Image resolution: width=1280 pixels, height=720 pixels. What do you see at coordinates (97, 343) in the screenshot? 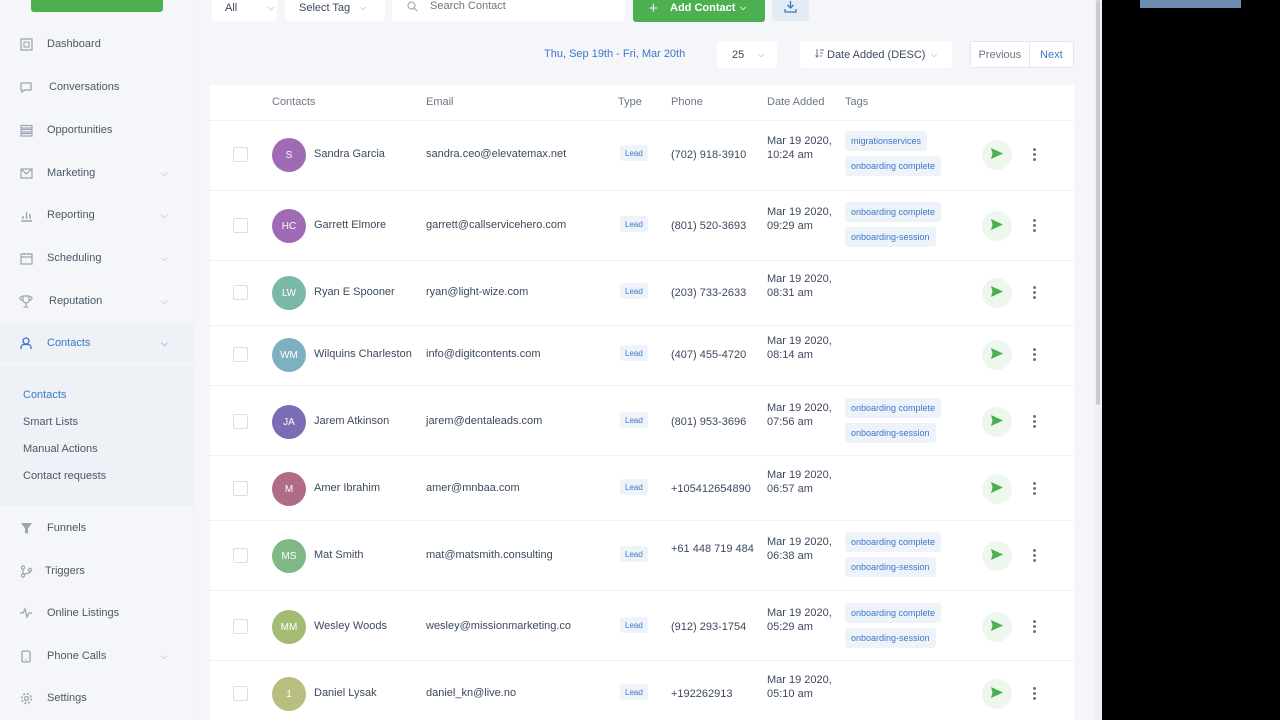
I see `sidebar-item-contacts: Contacts ⌵` at bounding box center [97, 343].